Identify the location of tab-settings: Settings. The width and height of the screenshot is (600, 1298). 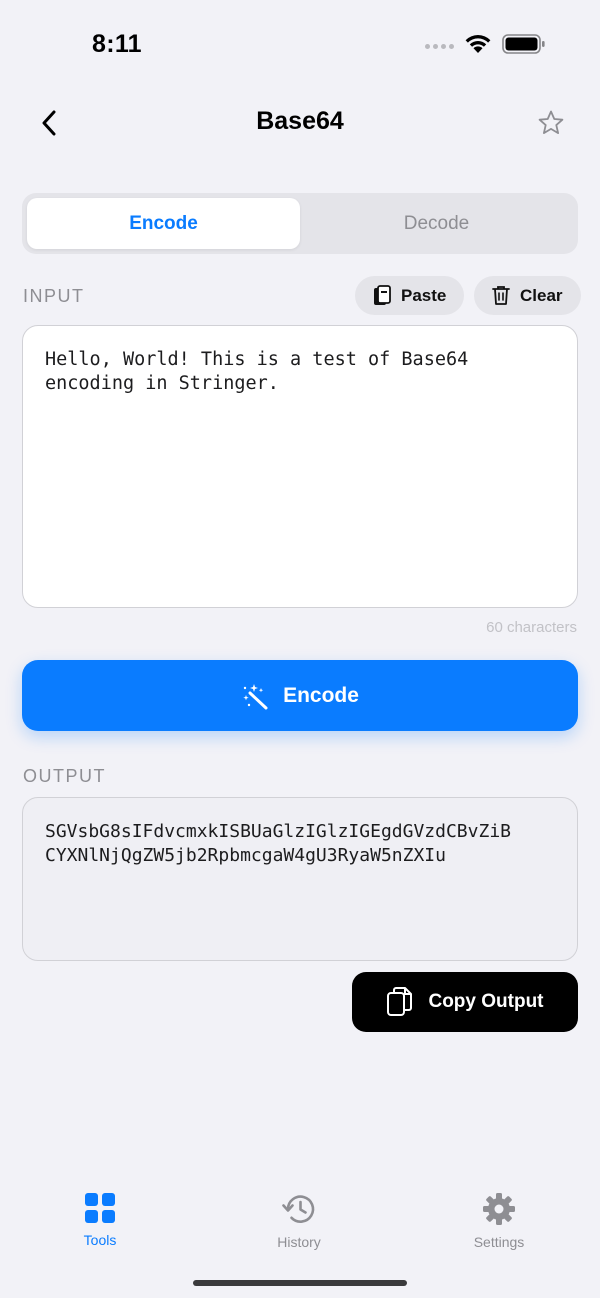
(499, 1221).